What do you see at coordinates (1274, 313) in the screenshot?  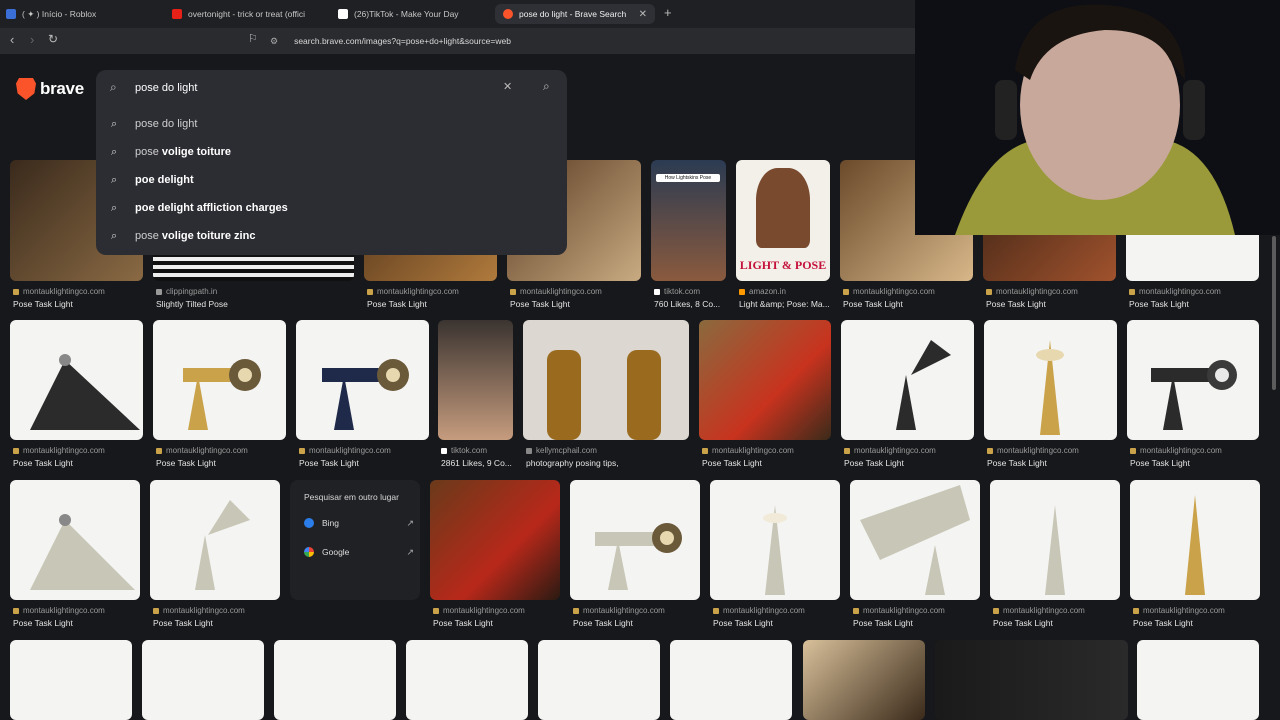 I see `page-scrollbar` at bounding box center [1274, 313].